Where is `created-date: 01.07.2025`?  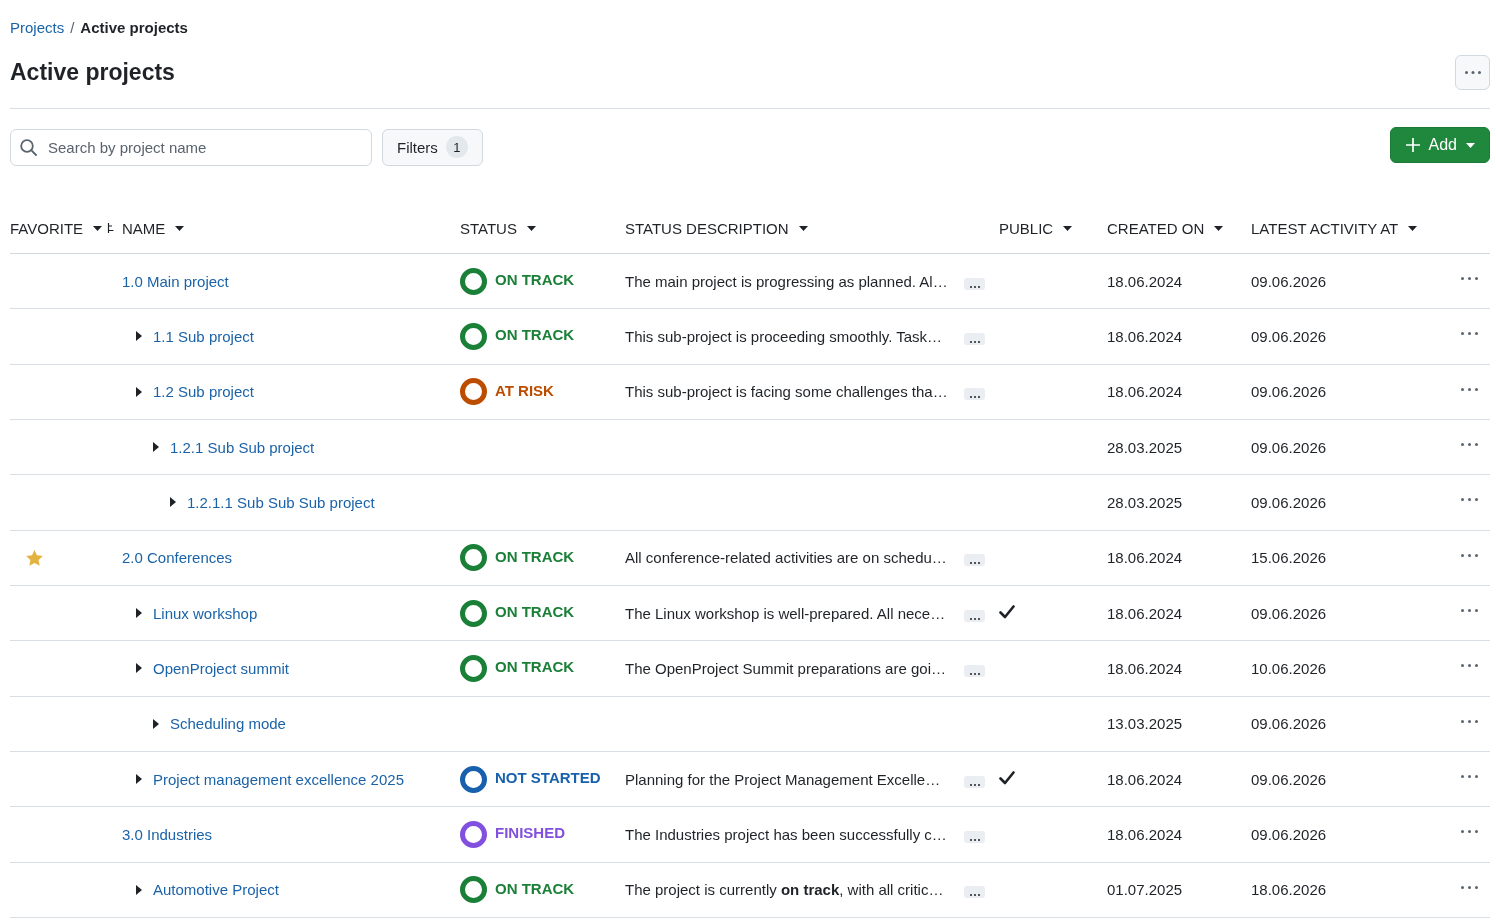
created-date: 01.07.2025 is located at coordinates (1145, 890).